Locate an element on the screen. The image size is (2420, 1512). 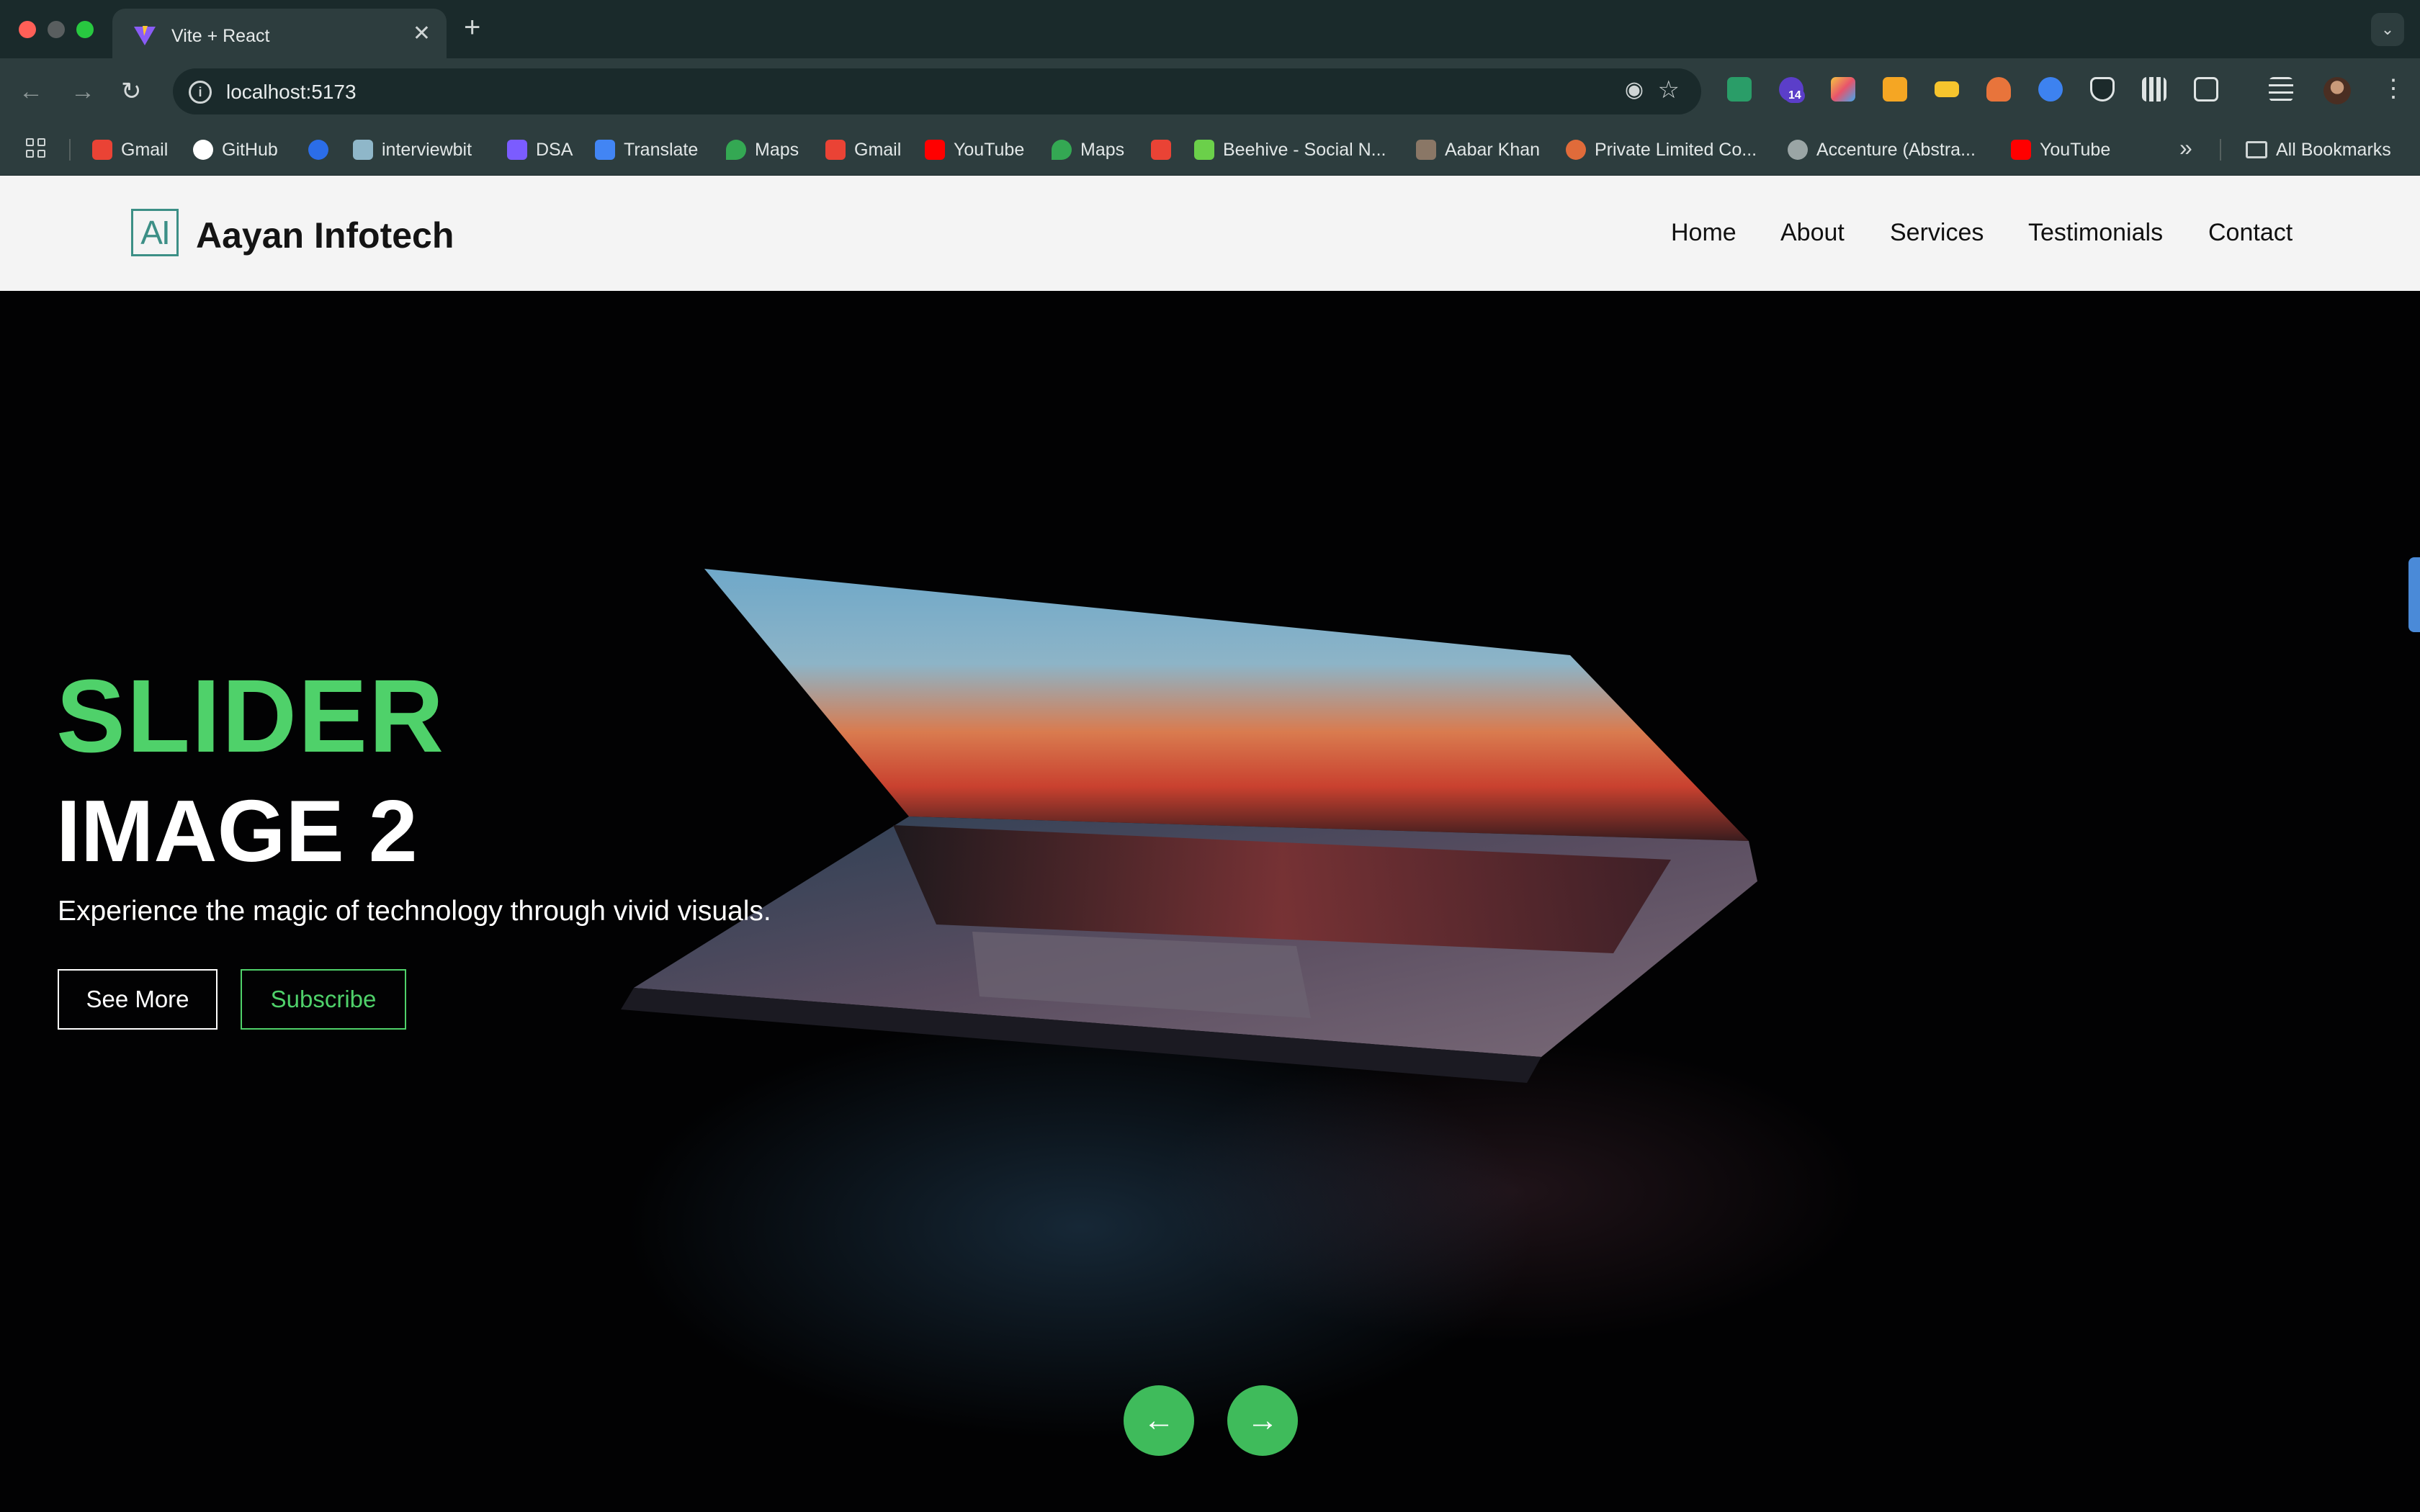
reload-icon: ↻ is located at coordinates (131, 91).